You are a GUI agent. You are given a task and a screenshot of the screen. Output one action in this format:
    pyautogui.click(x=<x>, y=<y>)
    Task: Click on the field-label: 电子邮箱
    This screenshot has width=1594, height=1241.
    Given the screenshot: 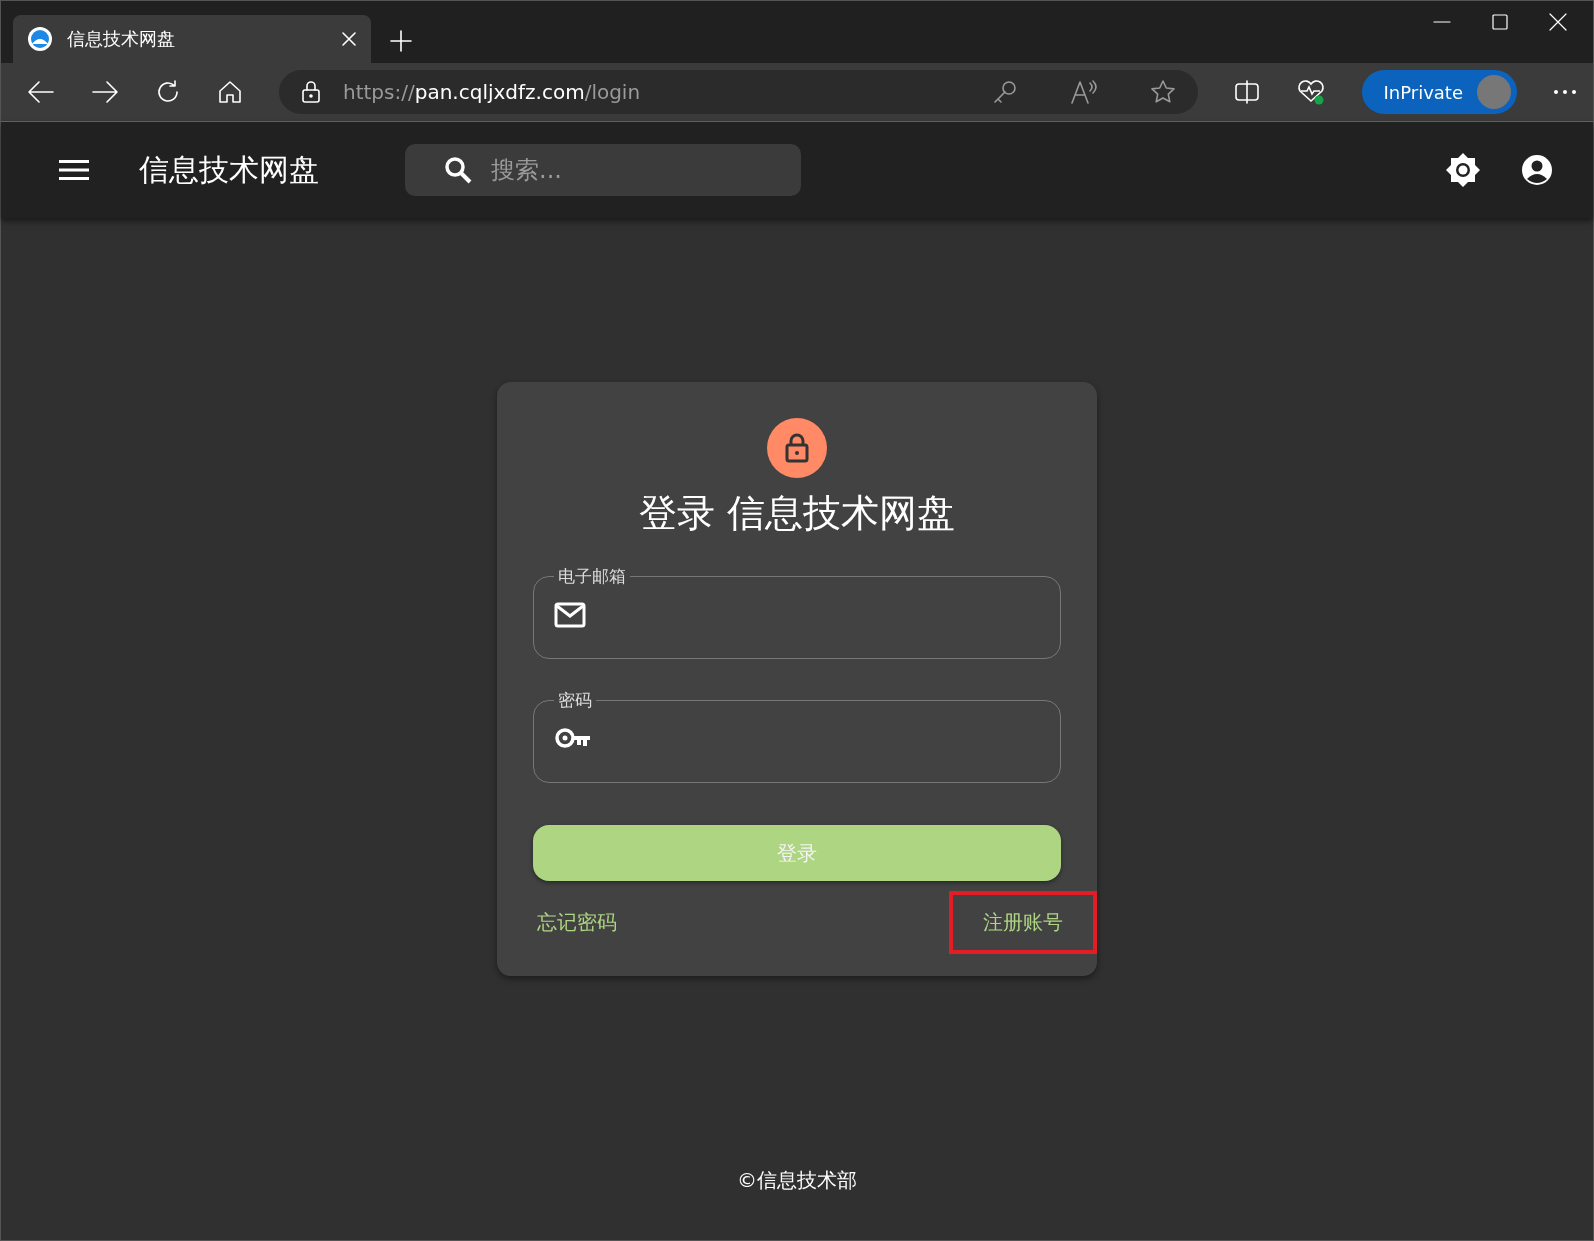 What is the action you would take?
    pyautogui.click(x=592, y=576)
    